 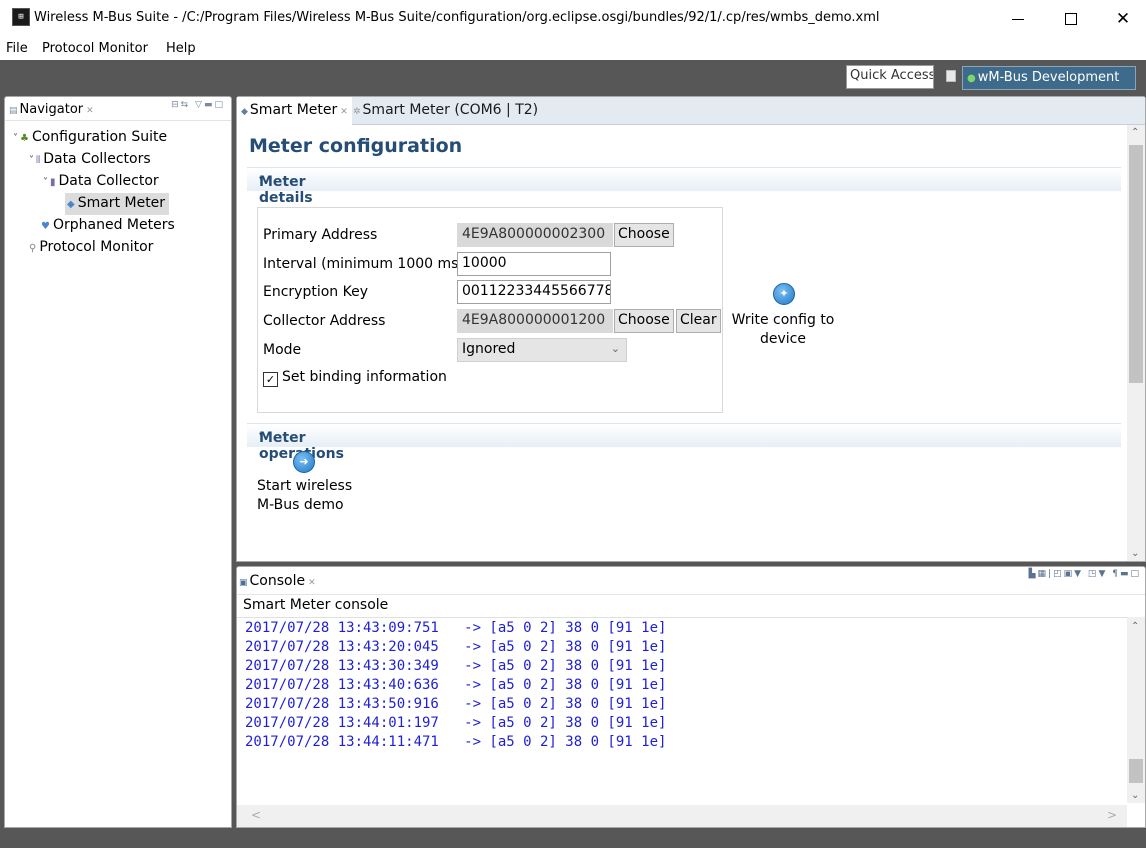 I want to click on console-toolbar: ▙▦|◰▣▼ ◳▼ ¶▬□, so click(x=1084, y=574).